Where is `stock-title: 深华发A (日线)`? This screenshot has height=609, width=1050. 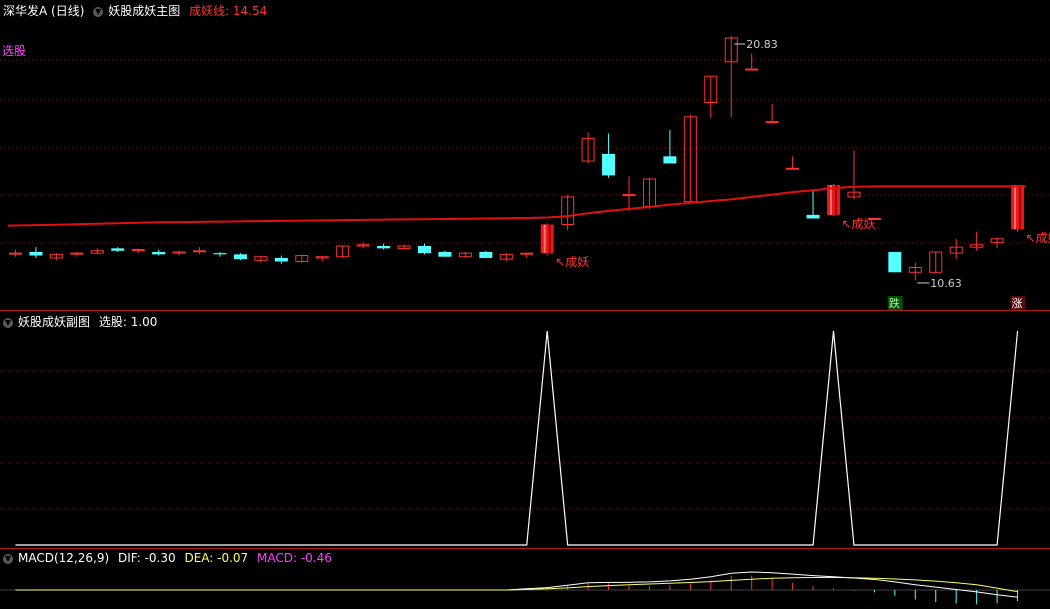 stock-title: 深华发A (日线) is located at coordinates (43, 11).